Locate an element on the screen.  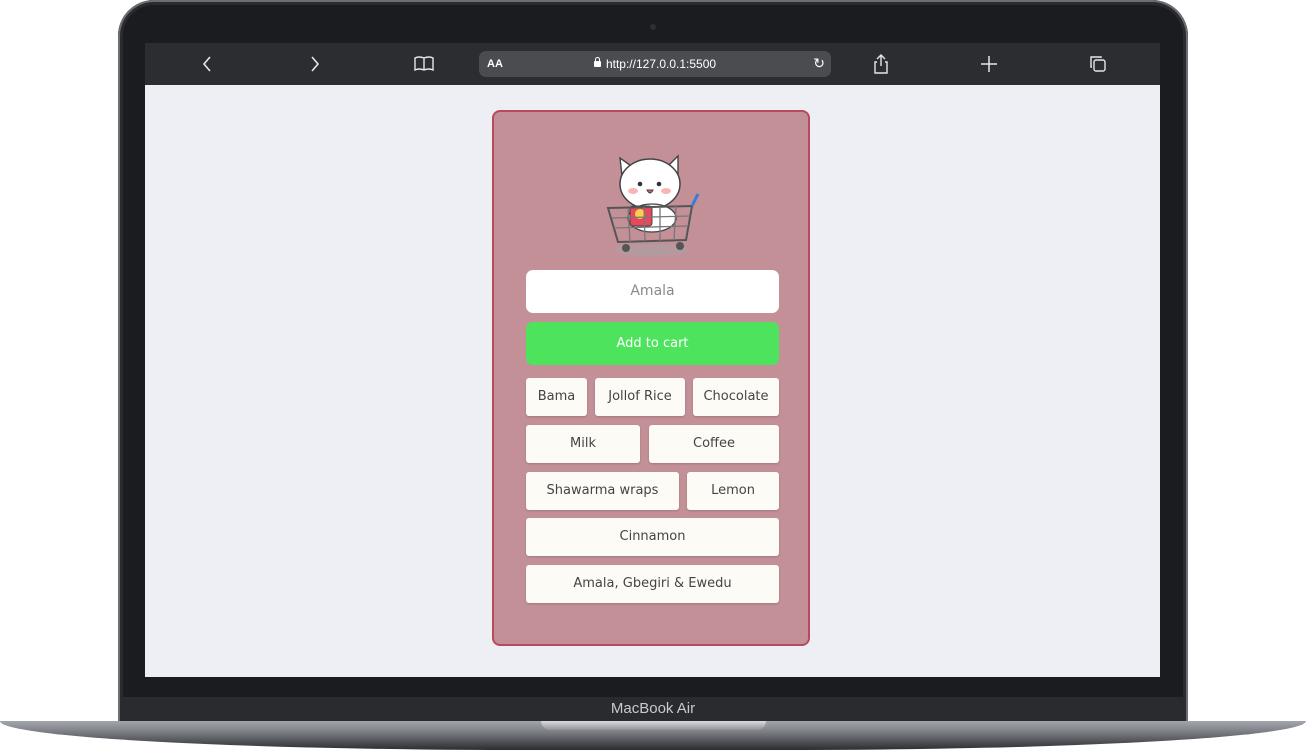
back-icon is located at coordinates (207, 64).